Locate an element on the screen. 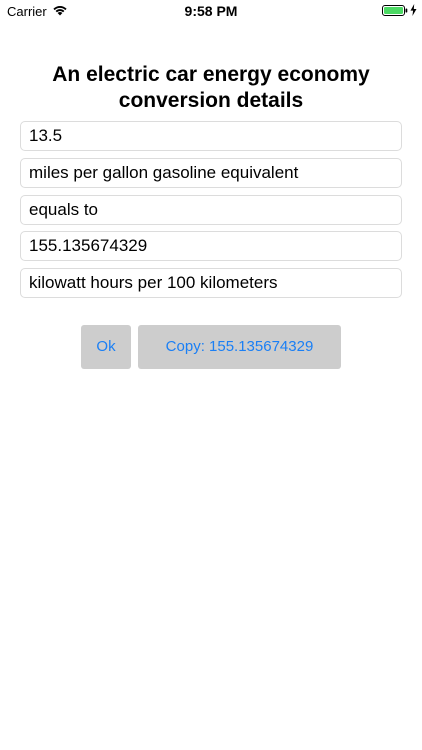 The height and width of the screenshot is (750, 422). battery-icon is located at coordinates (395, 10).